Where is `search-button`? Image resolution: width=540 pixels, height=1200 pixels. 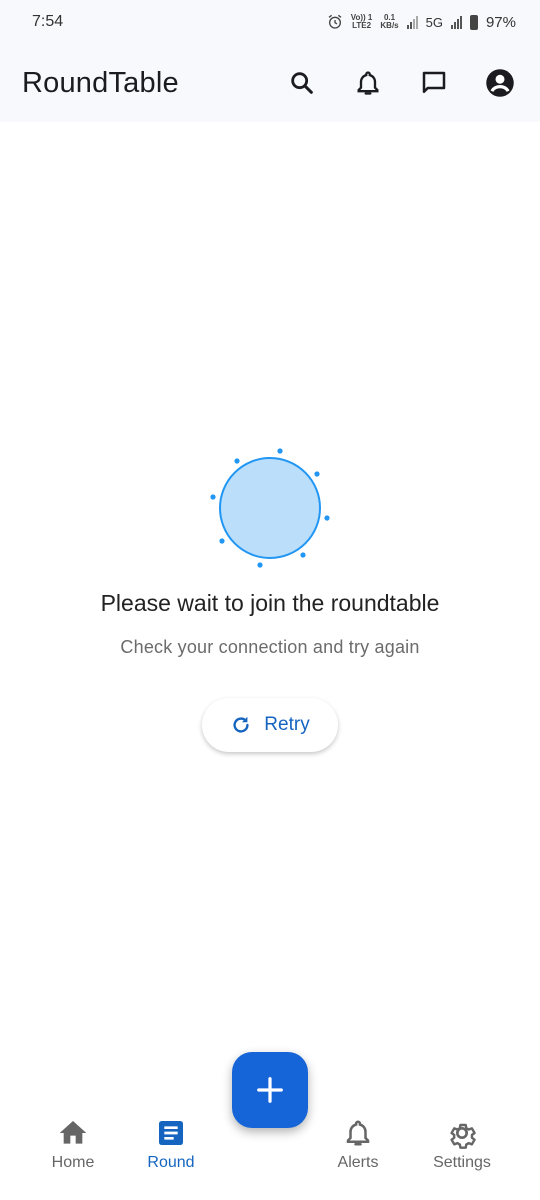 search-button is located at coordinates (302, 83).